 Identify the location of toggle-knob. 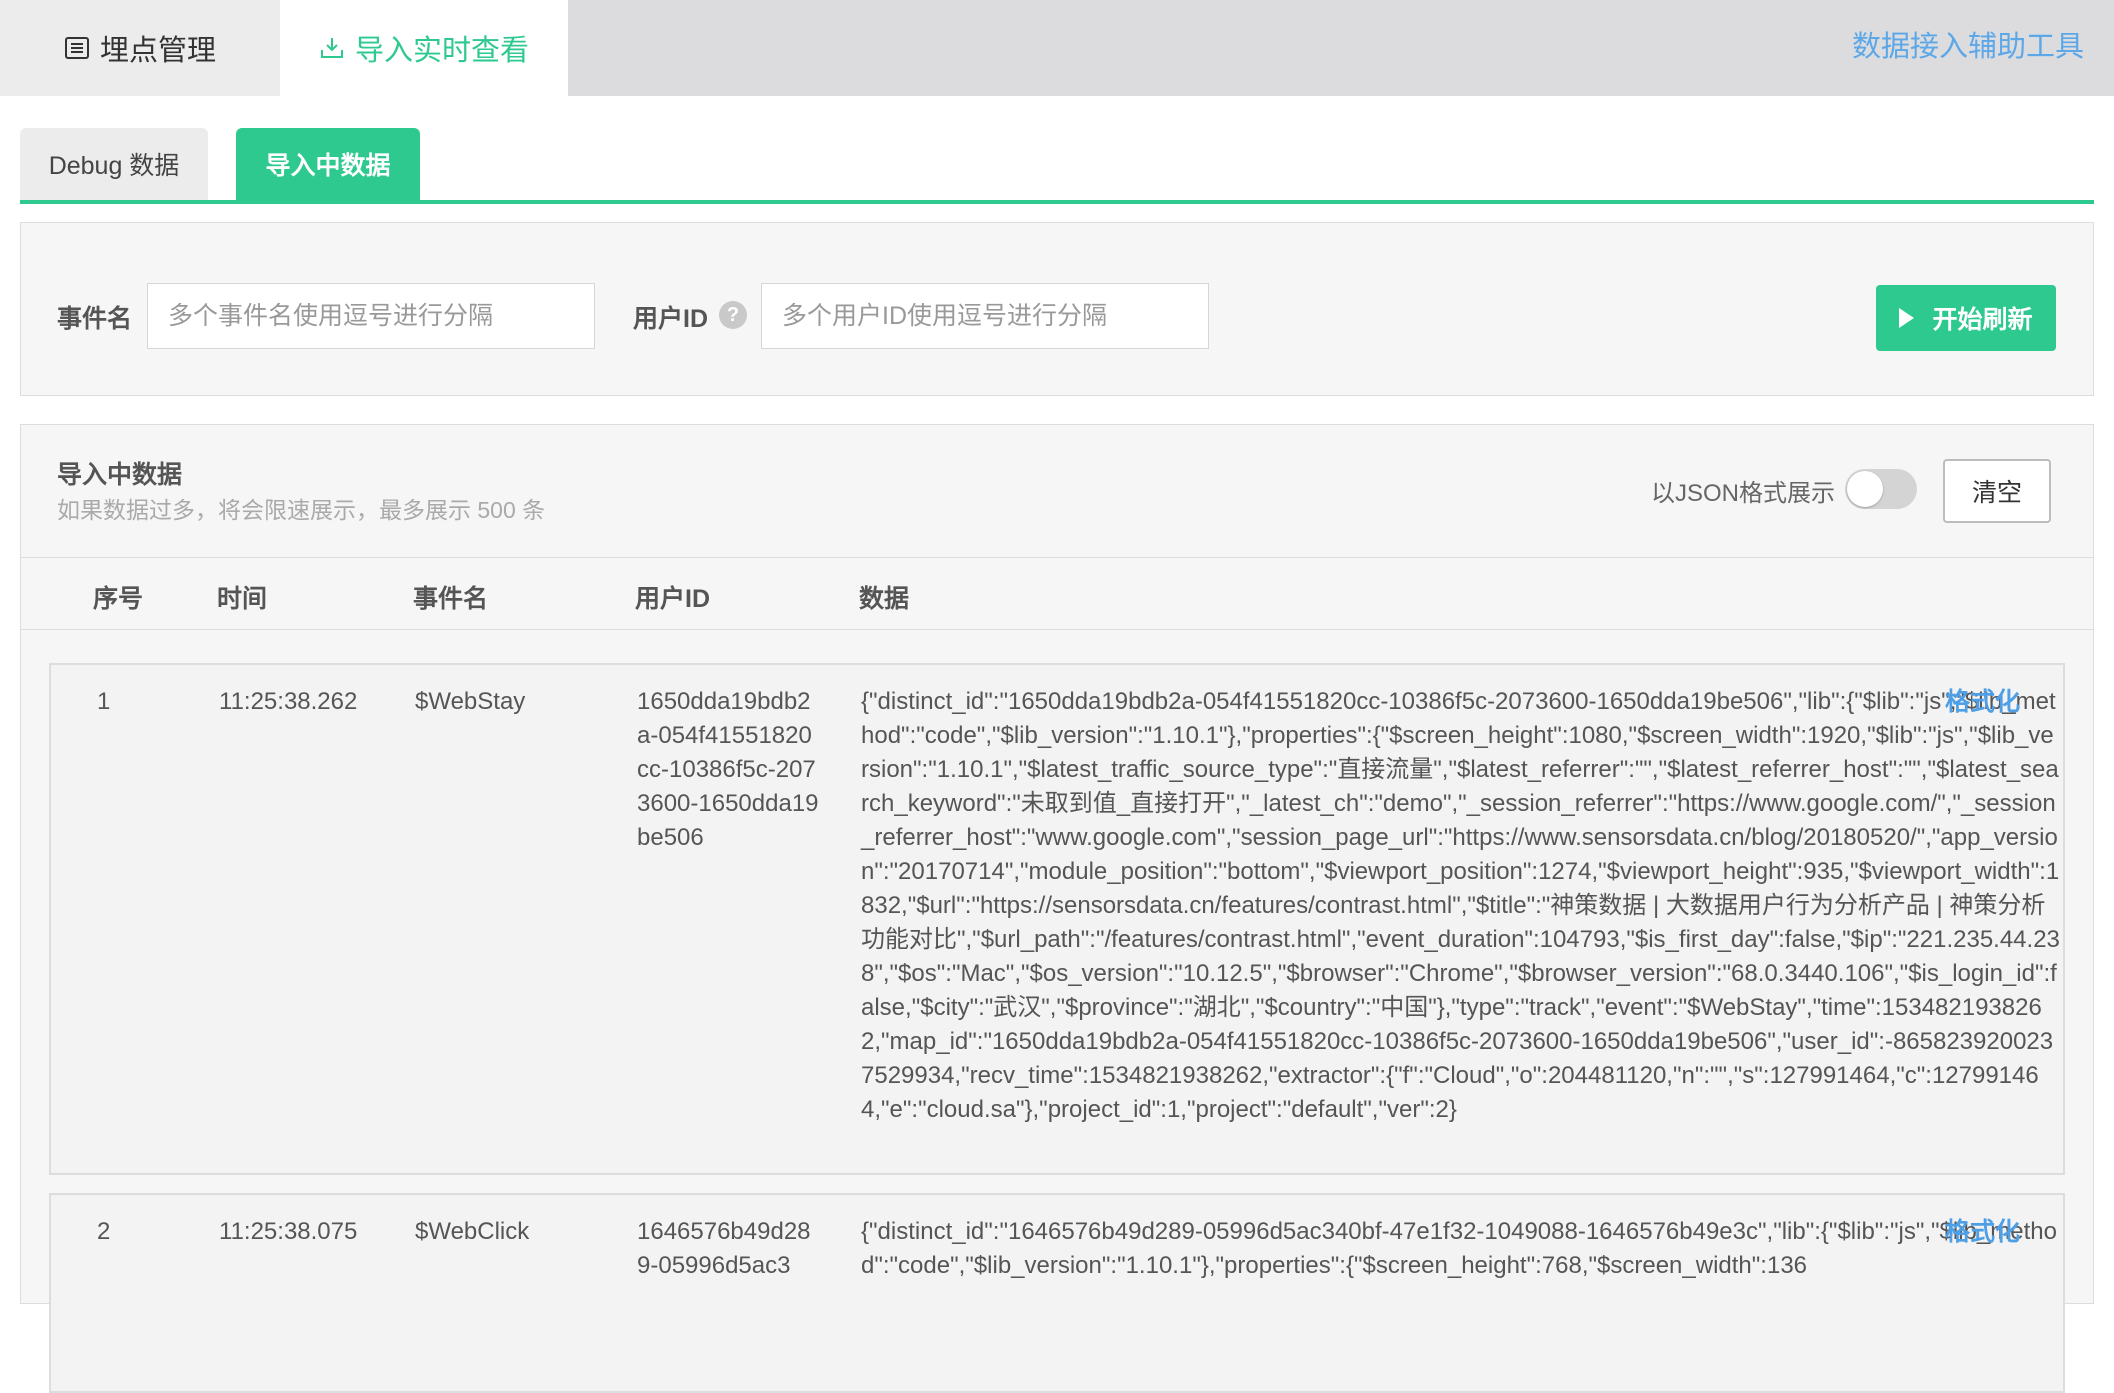
(1865, 489).